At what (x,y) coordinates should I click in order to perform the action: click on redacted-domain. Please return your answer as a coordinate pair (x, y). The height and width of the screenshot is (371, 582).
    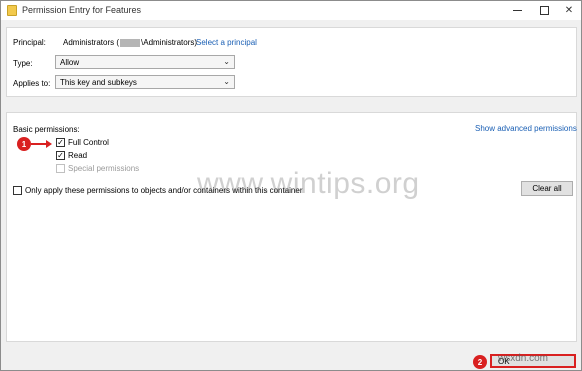
    Looking at the image, I should click on (130, 42).